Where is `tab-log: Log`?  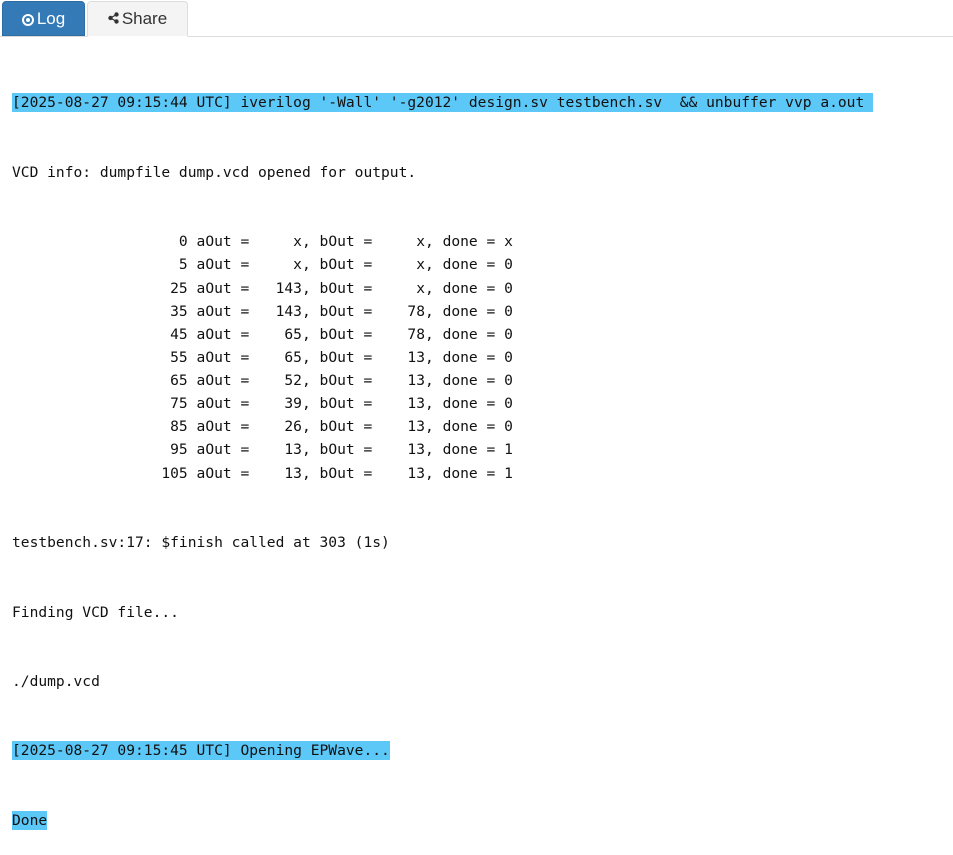
tab-log: Log is located at coordinates (43, 18).